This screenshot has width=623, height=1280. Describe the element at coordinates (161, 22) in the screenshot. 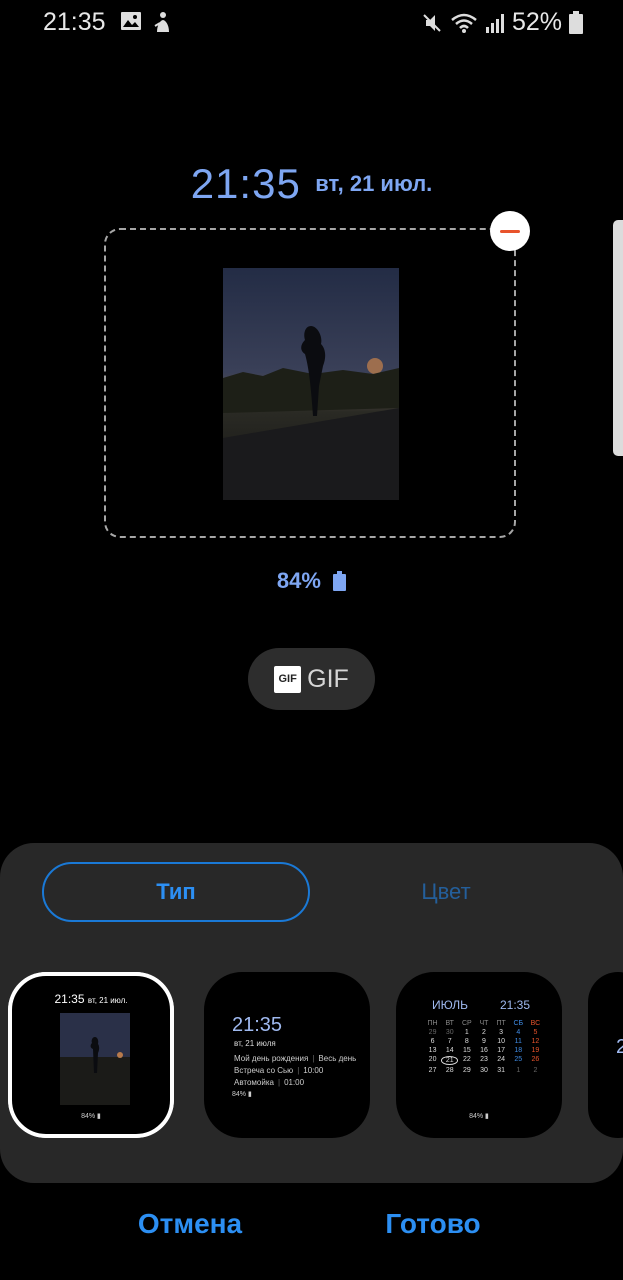

I see `notification-icon` at that location.